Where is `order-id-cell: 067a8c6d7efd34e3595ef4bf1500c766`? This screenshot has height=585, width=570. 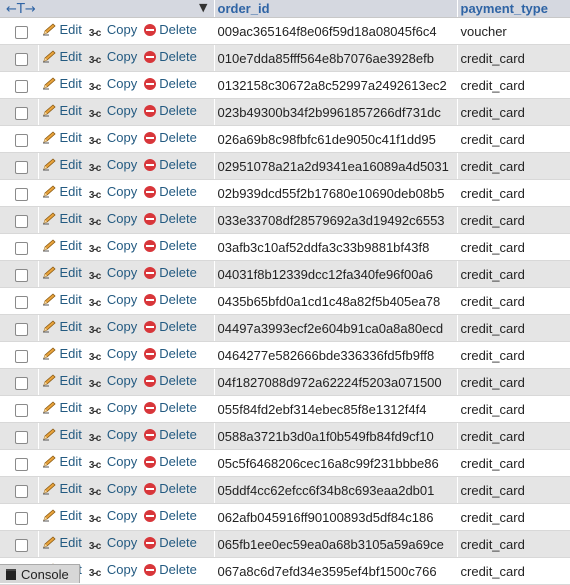
order-id-cell: 067a8c6d7efd34e3595ef4bf1500c766 is located at coordinates (336, 571).